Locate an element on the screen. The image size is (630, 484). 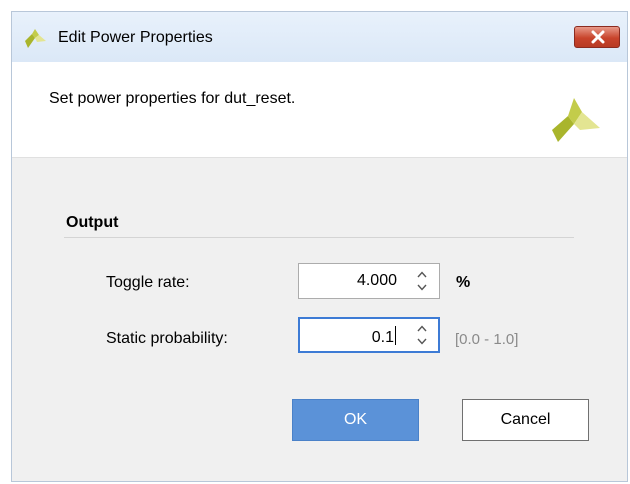
static-probability-increment is located at coordinates (422, 328).